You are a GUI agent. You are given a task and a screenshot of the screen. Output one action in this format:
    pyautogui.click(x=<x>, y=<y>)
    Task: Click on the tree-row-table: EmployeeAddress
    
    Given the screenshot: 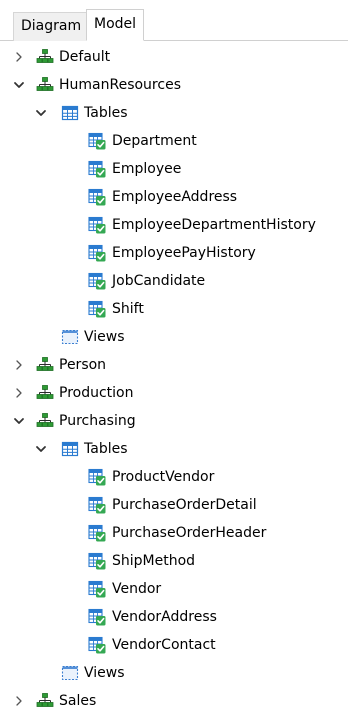 What is the action you would take?
    pyautogui.click(x=174, y=197)
    